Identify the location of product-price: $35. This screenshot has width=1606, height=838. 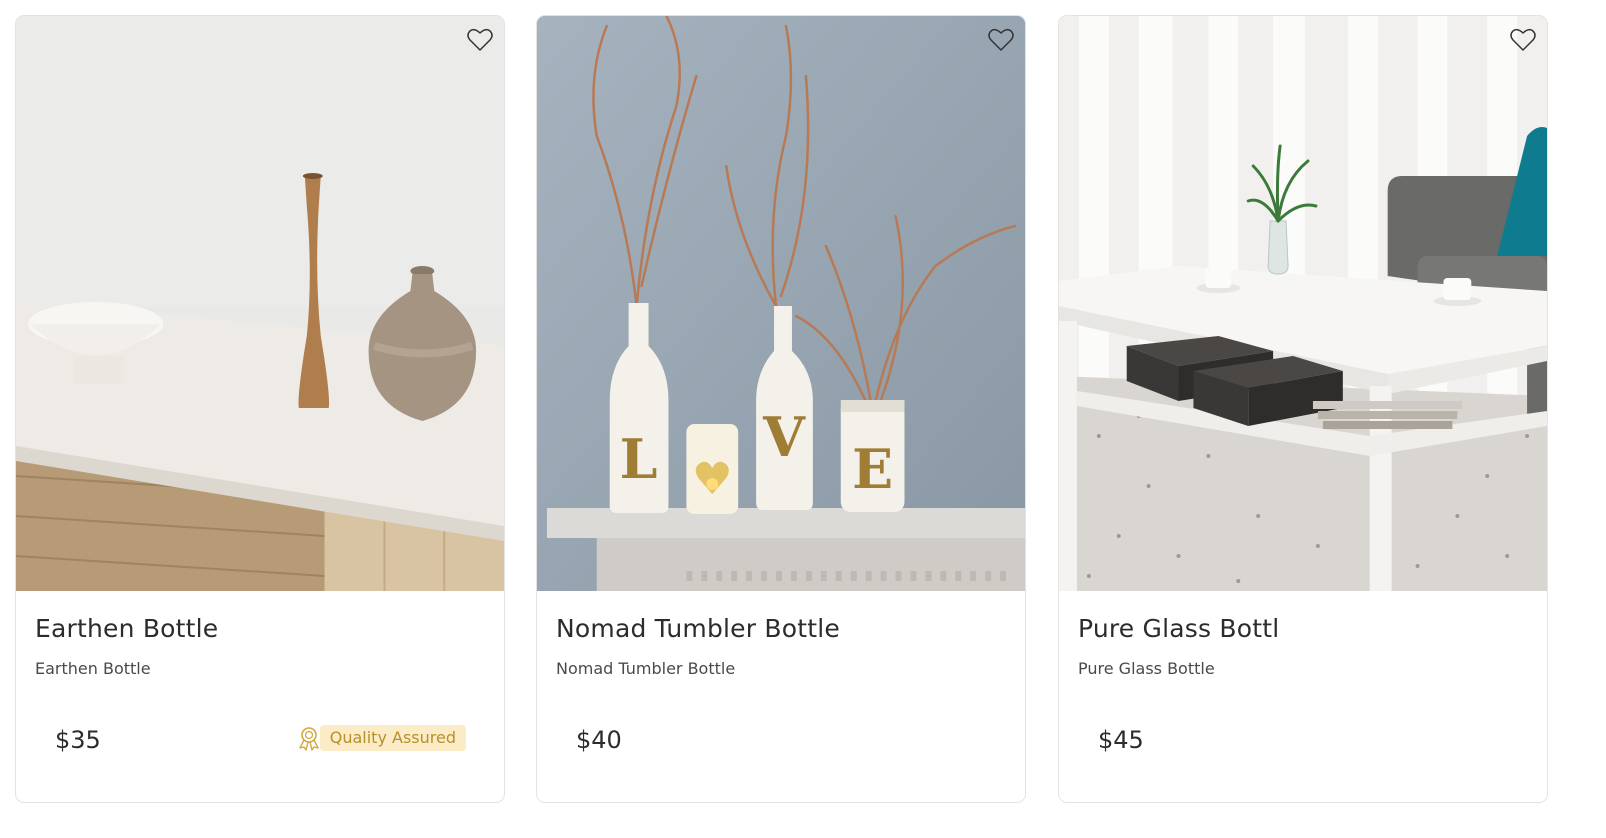
(78, 740).